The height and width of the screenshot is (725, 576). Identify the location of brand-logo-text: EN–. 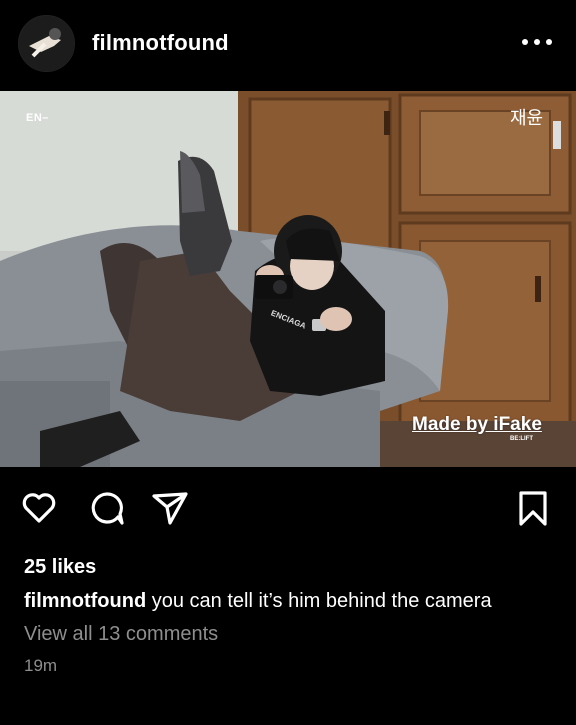
(37, 118).